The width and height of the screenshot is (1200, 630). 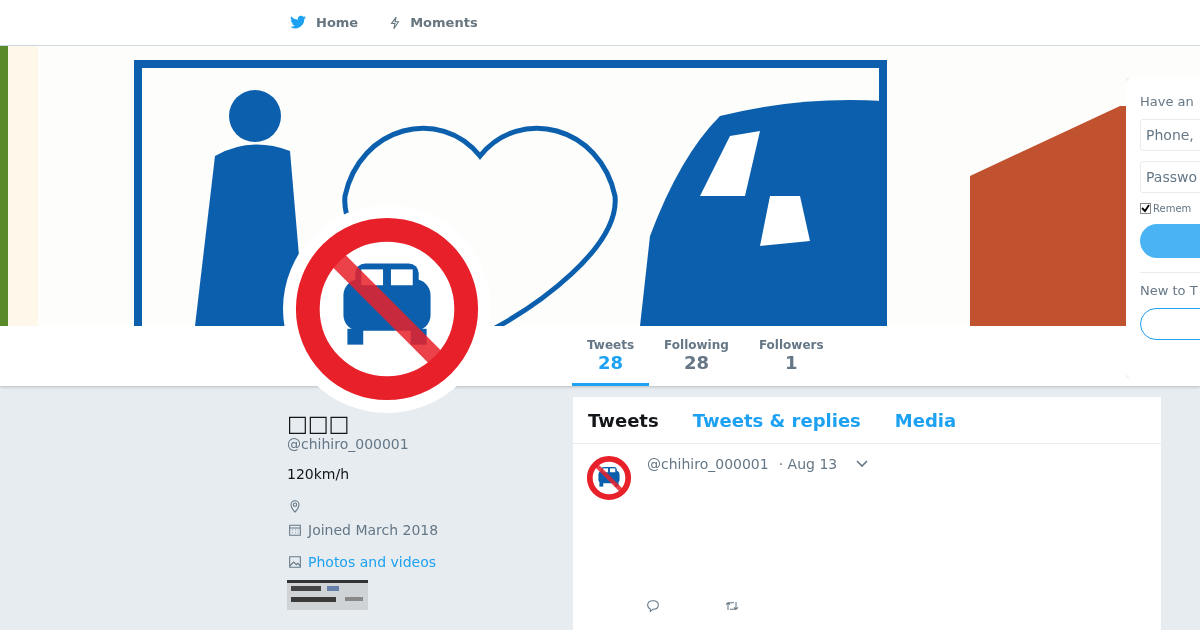 I want to click on stat-tab: Following 28, so click(x=696, y=356).